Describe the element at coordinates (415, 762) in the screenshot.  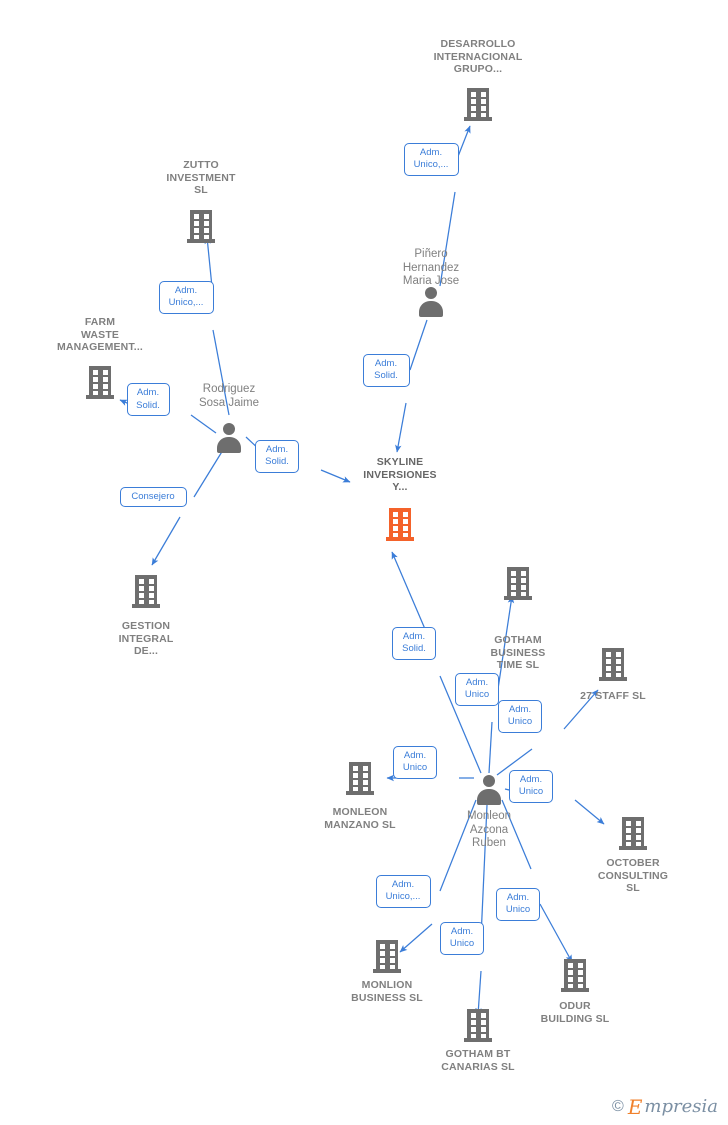
I see `edge-label-monleonman: Adm. Unico` at that location.